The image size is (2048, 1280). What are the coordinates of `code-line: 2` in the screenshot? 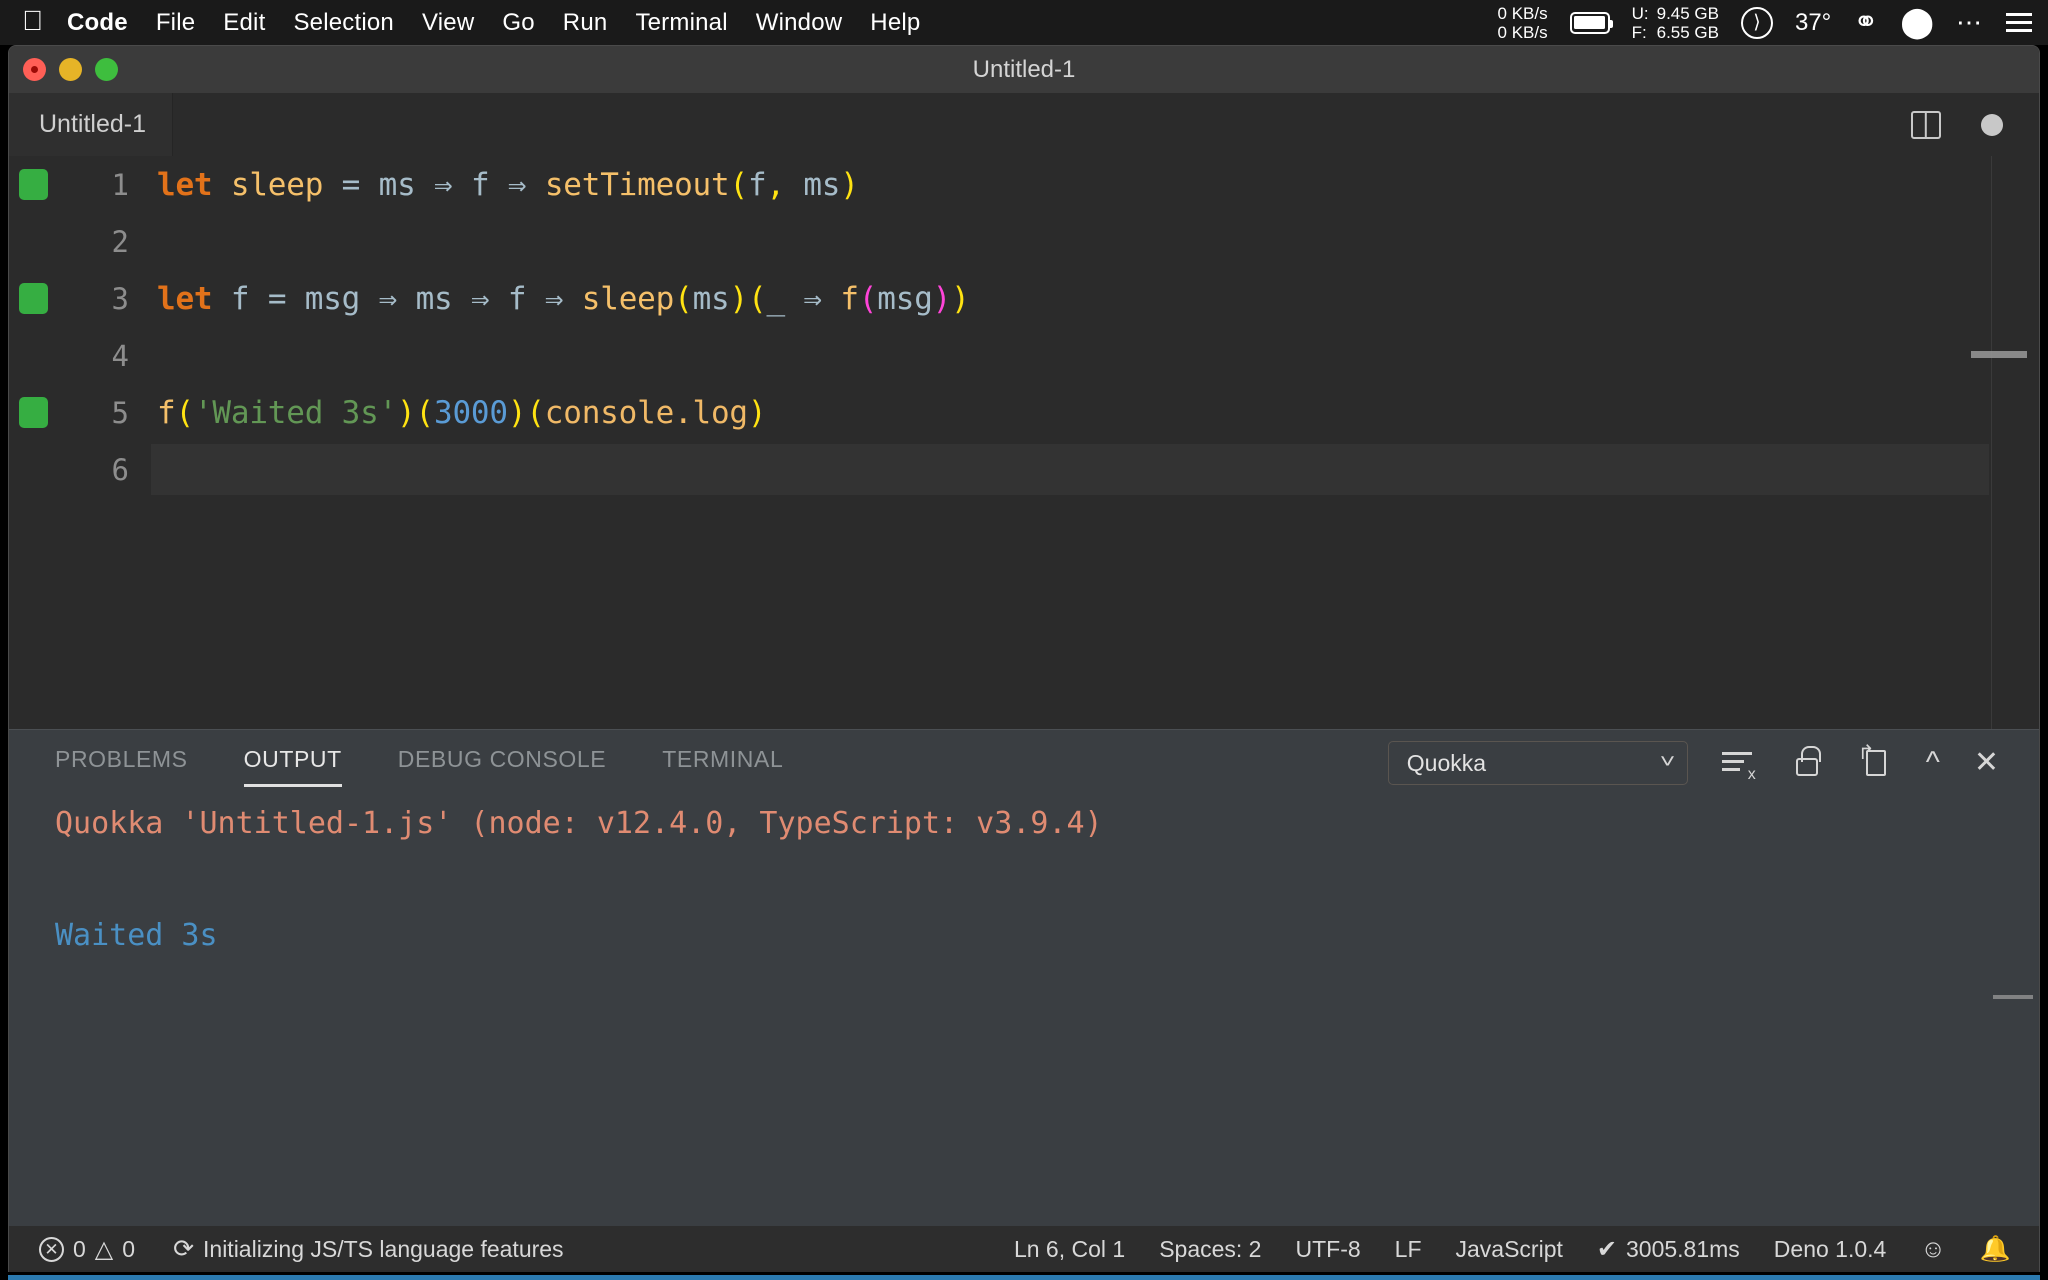 It's located at (1024, 241).